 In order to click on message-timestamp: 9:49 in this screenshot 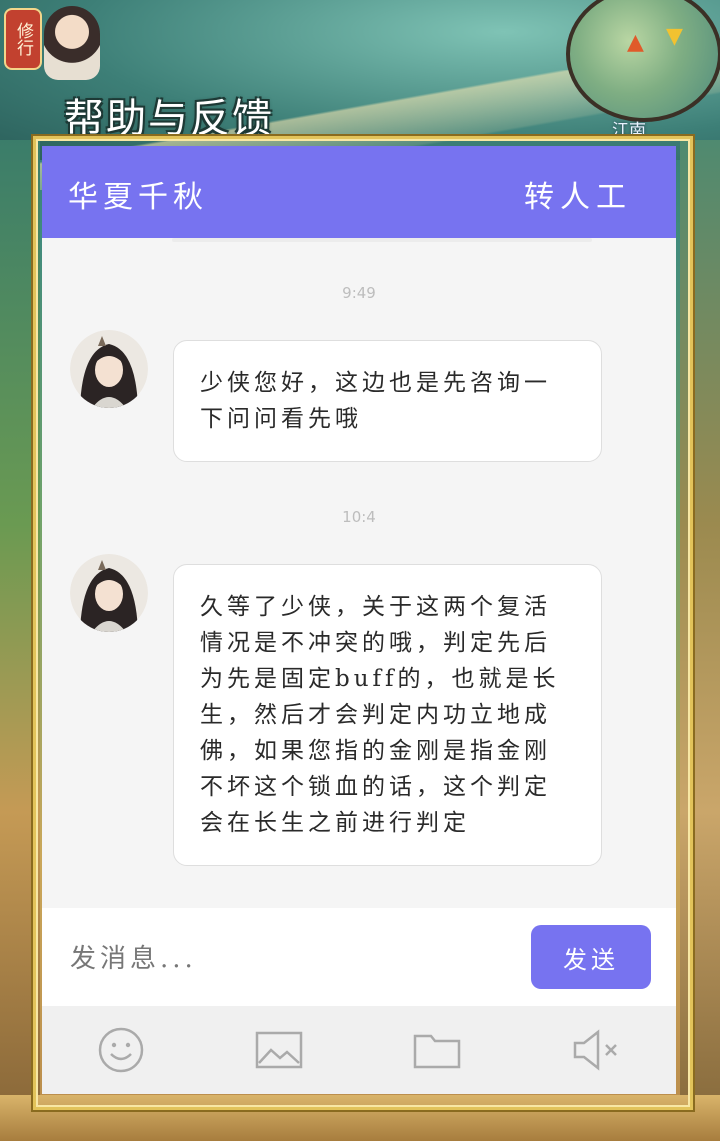, I will do `click(359, 293)`.